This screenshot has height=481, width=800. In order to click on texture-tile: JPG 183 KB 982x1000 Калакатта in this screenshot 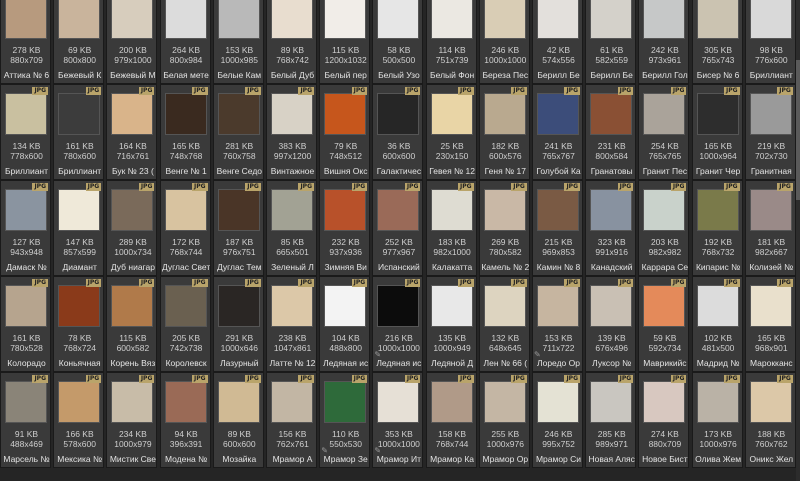, I will do `click(451, 228)`.